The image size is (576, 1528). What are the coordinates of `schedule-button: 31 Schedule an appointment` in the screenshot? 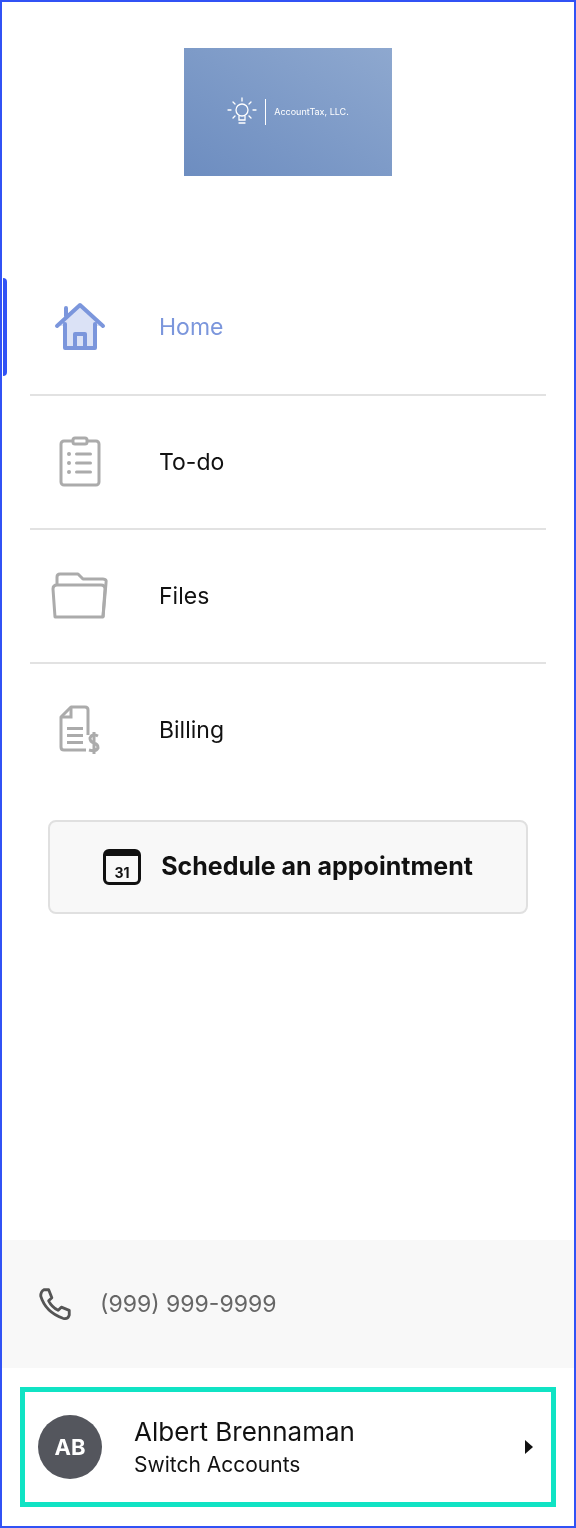 It's located at (288, 867).